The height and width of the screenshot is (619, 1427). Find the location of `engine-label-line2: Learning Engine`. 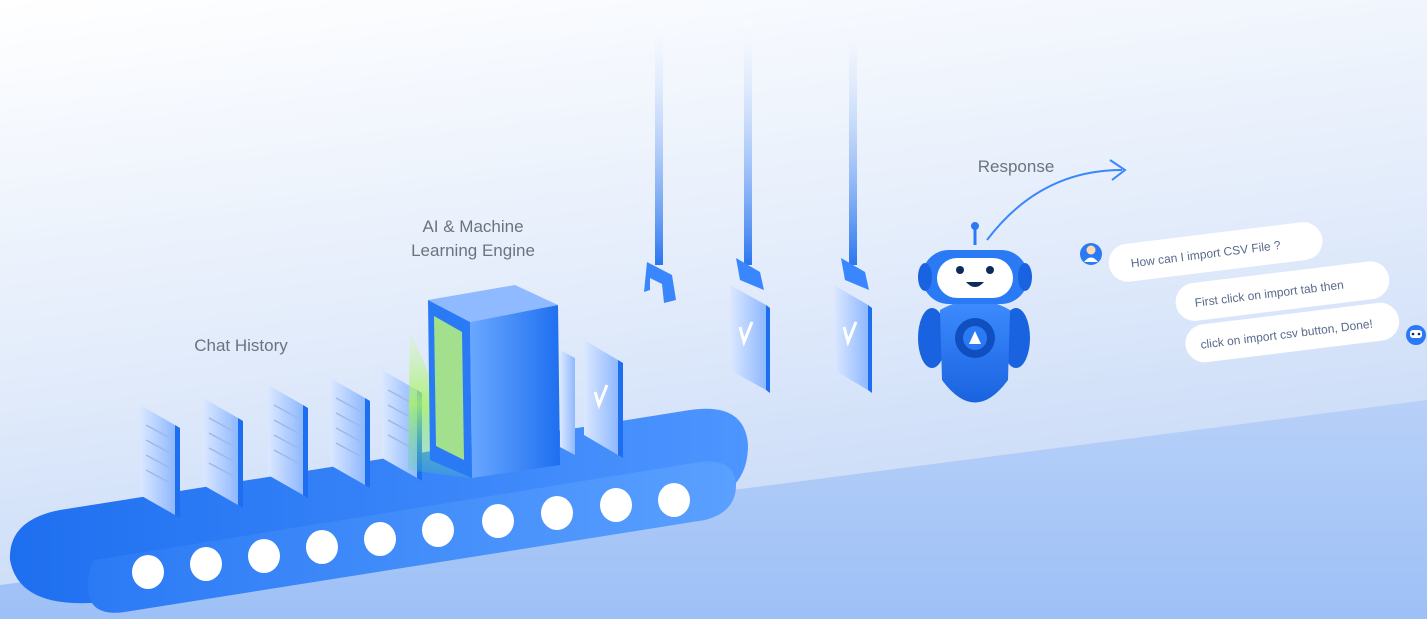

engine-label-line2: Learning Engine is located at coordinates (473, 250).